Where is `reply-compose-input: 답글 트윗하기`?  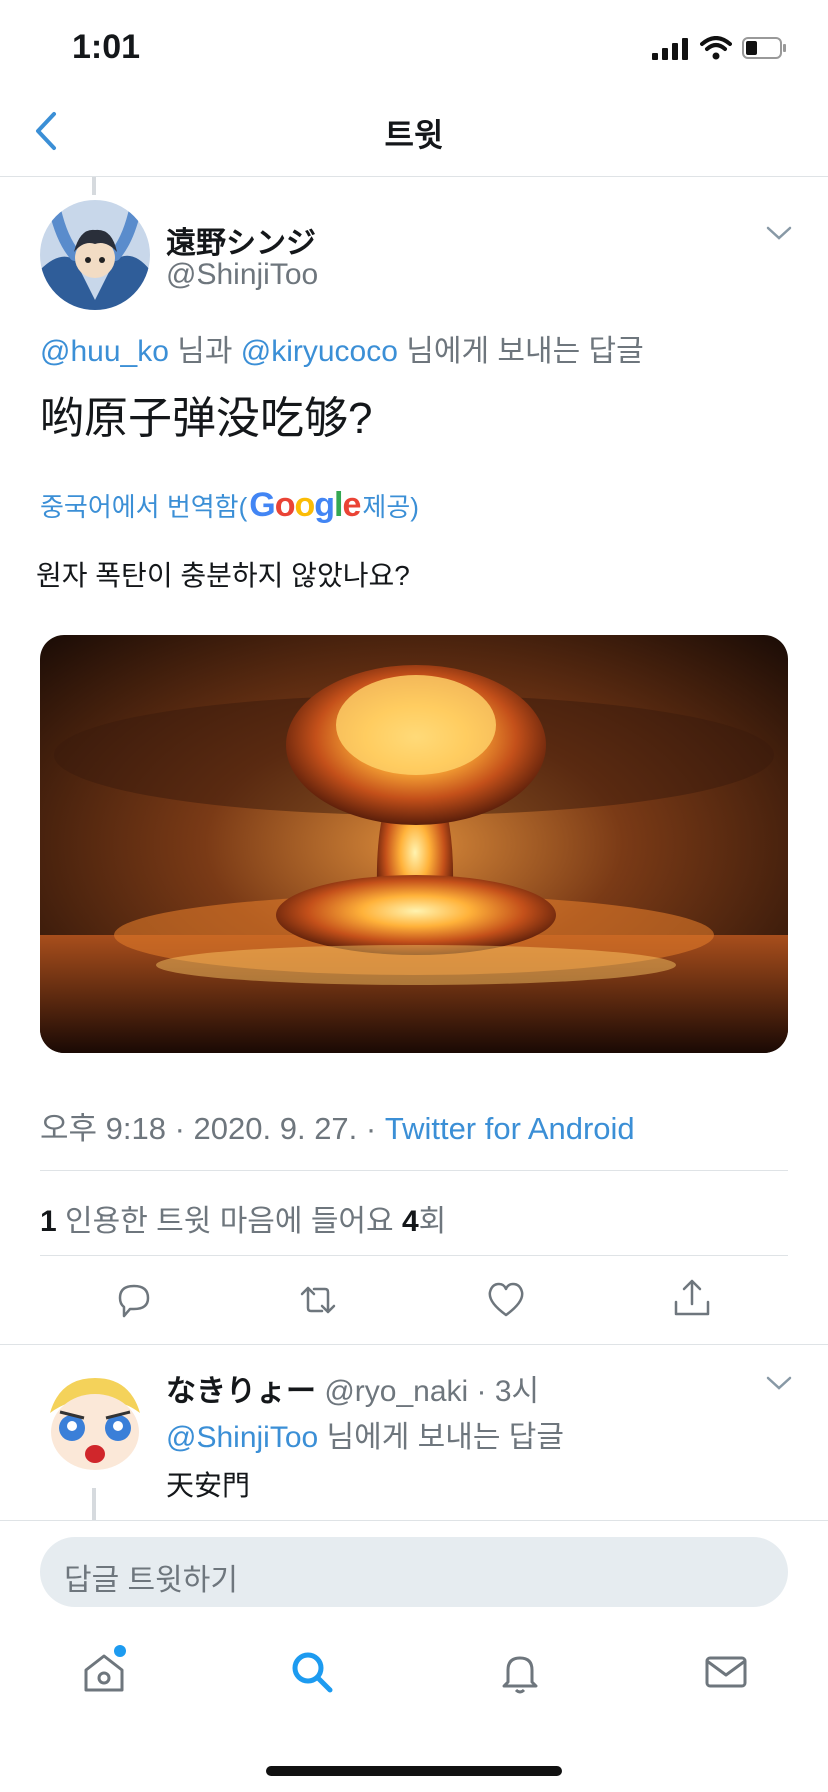 reply-compose-input: 답글 트윗하기 is located at coordinates (414, 1572).